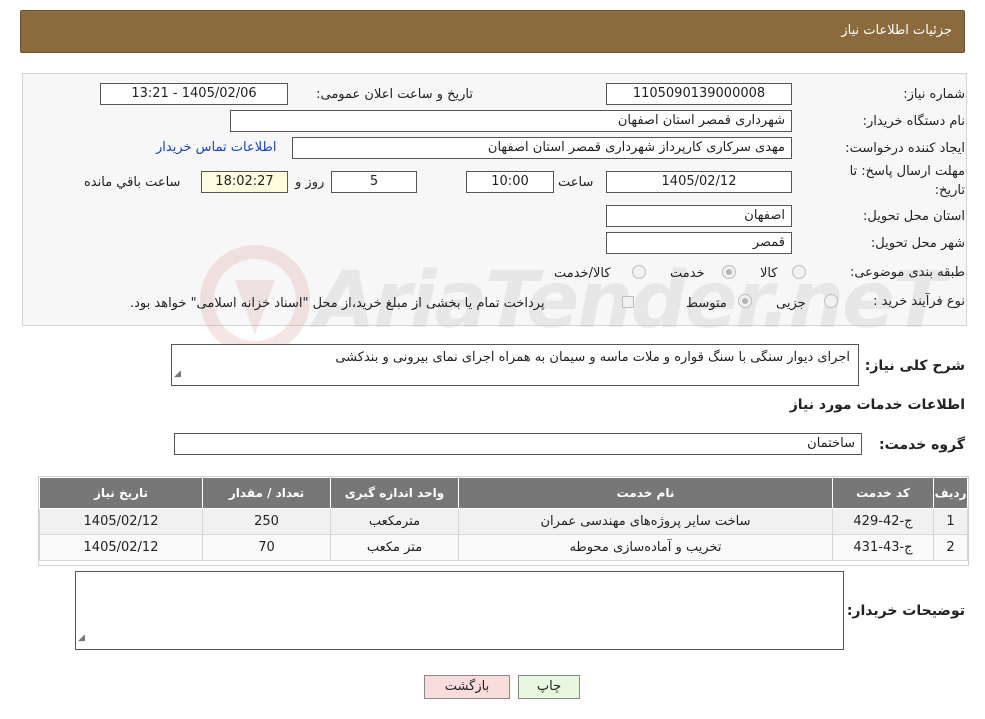  What do you see at coordinates (394, 547) in the screenshot?
I see `cell-unit: متر مکعب` at bounding box center [394, 547].